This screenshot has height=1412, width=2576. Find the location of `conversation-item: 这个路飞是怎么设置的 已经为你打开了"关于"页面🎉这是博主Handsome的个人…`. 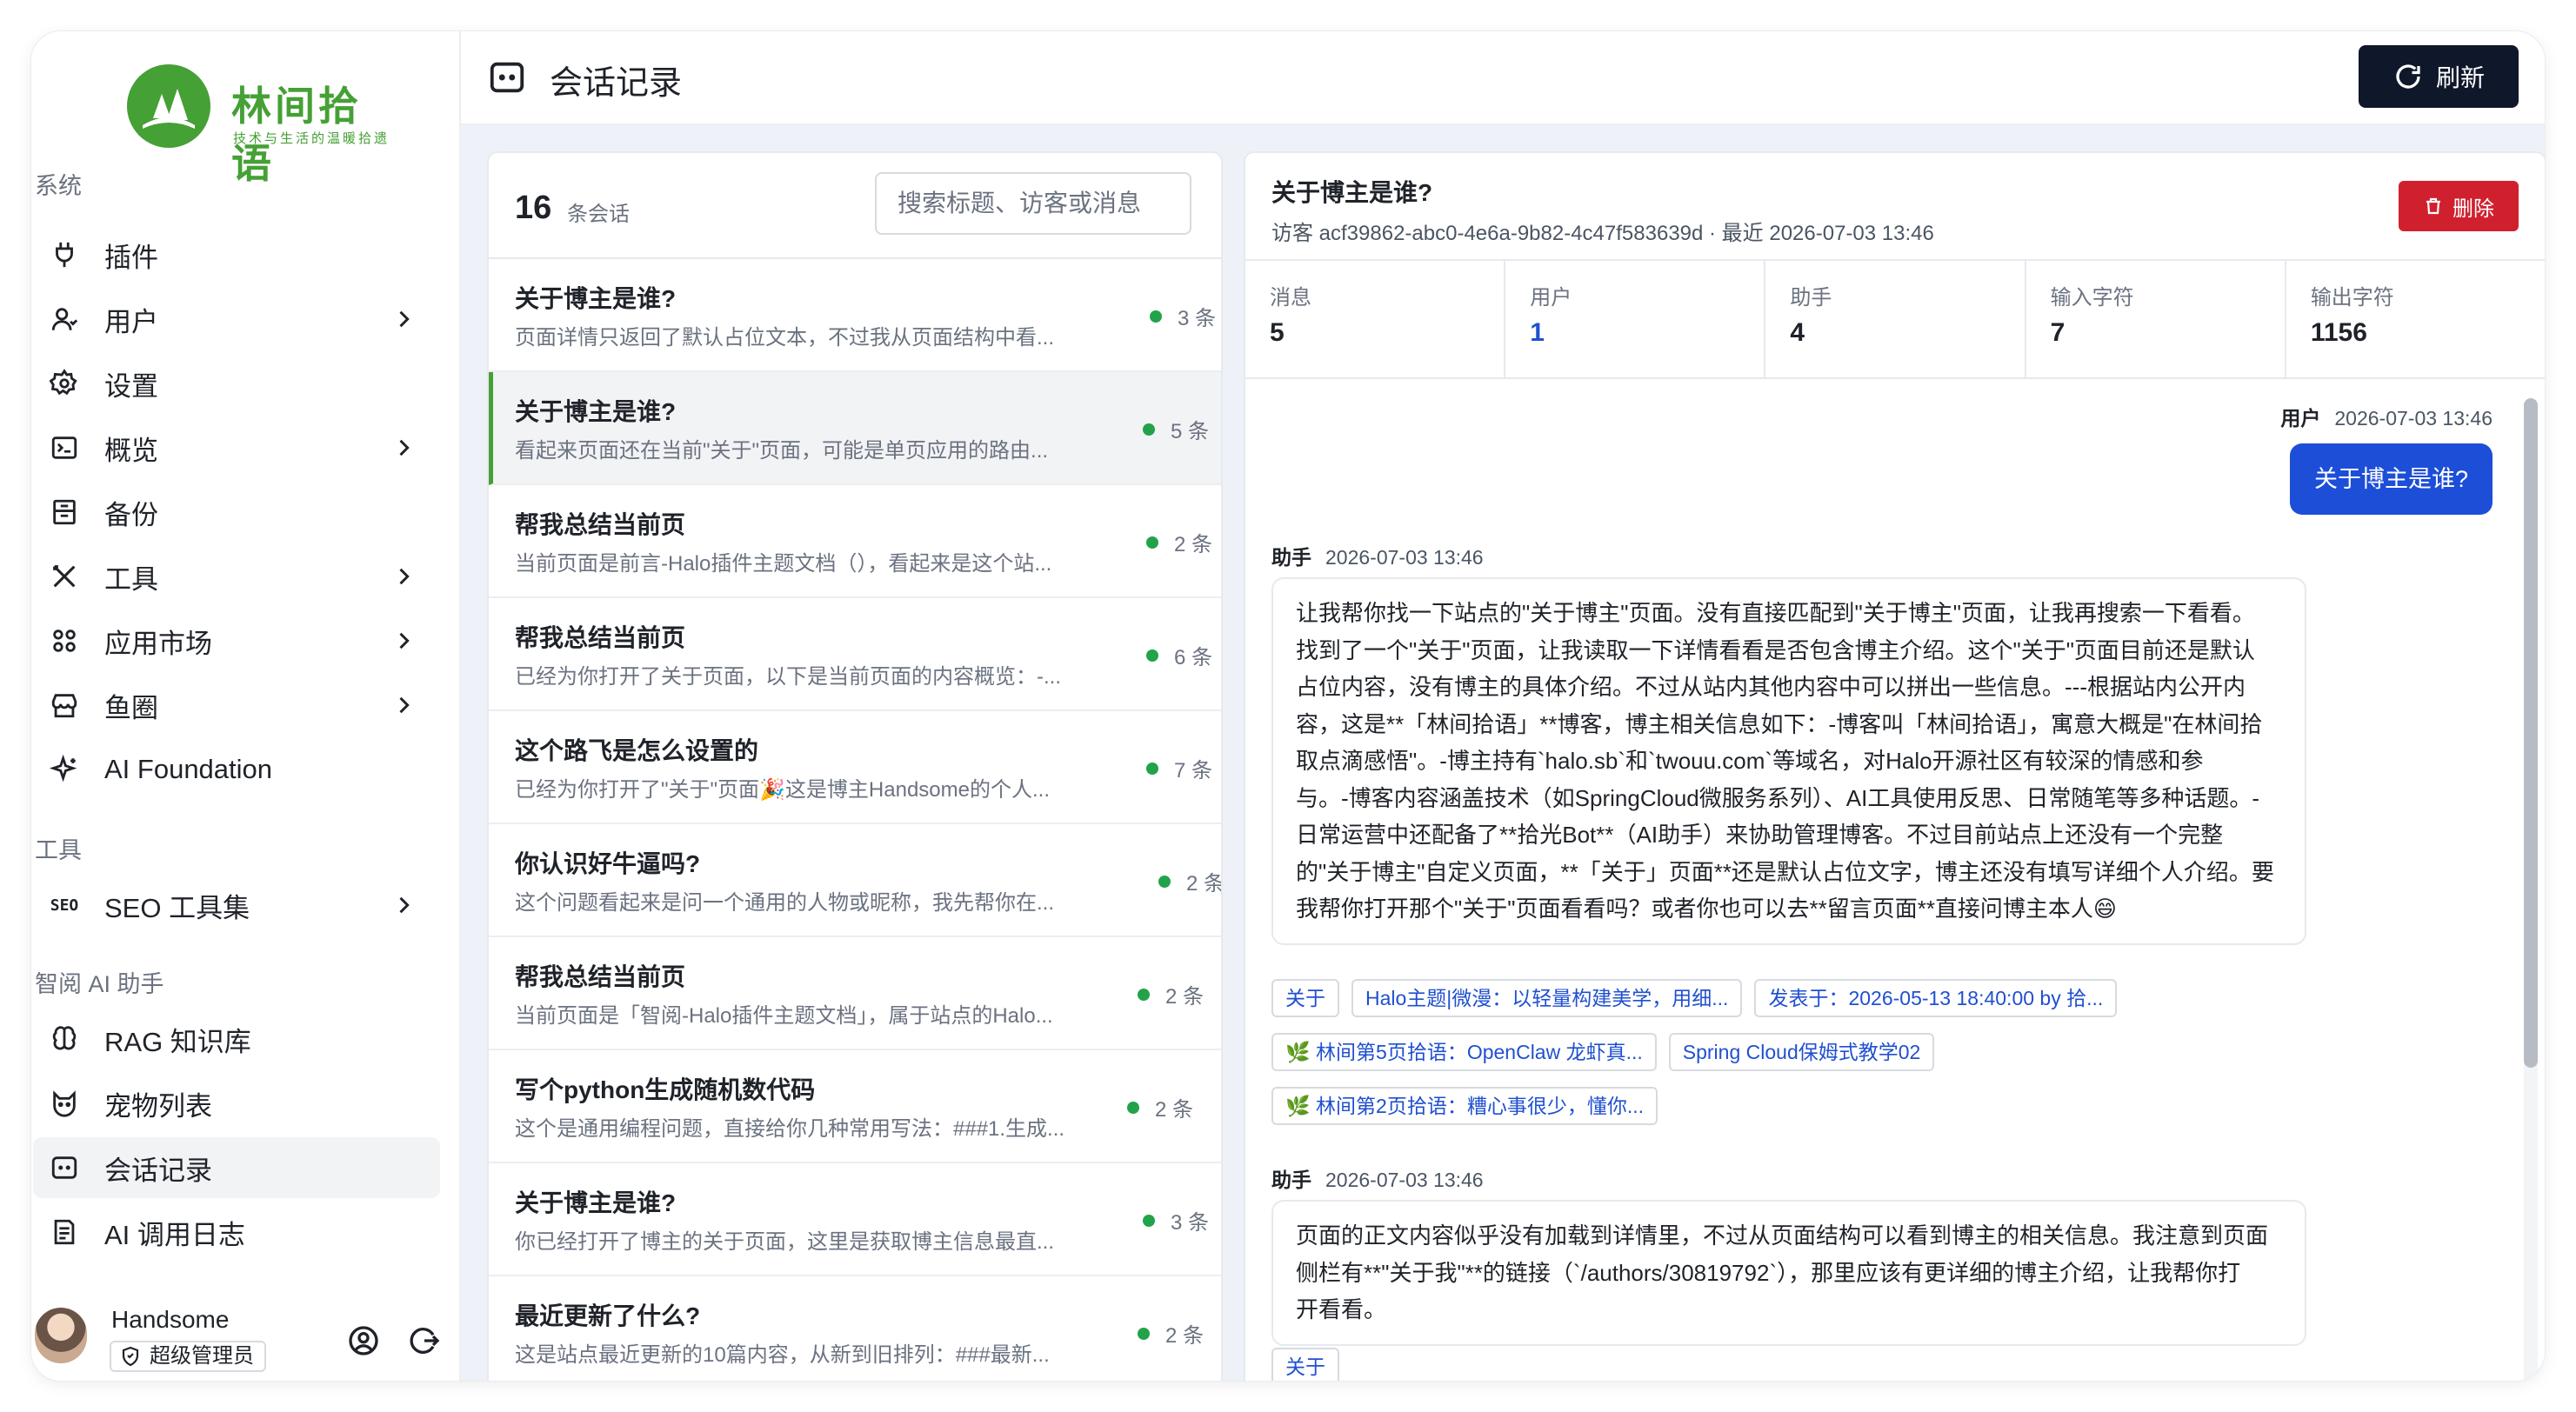

conversation-item: 这个路飞是怎么设置的 已经为你打开了"关于"页面🎉这是博主Handsome的个人… is located at coordinates (855, 768).